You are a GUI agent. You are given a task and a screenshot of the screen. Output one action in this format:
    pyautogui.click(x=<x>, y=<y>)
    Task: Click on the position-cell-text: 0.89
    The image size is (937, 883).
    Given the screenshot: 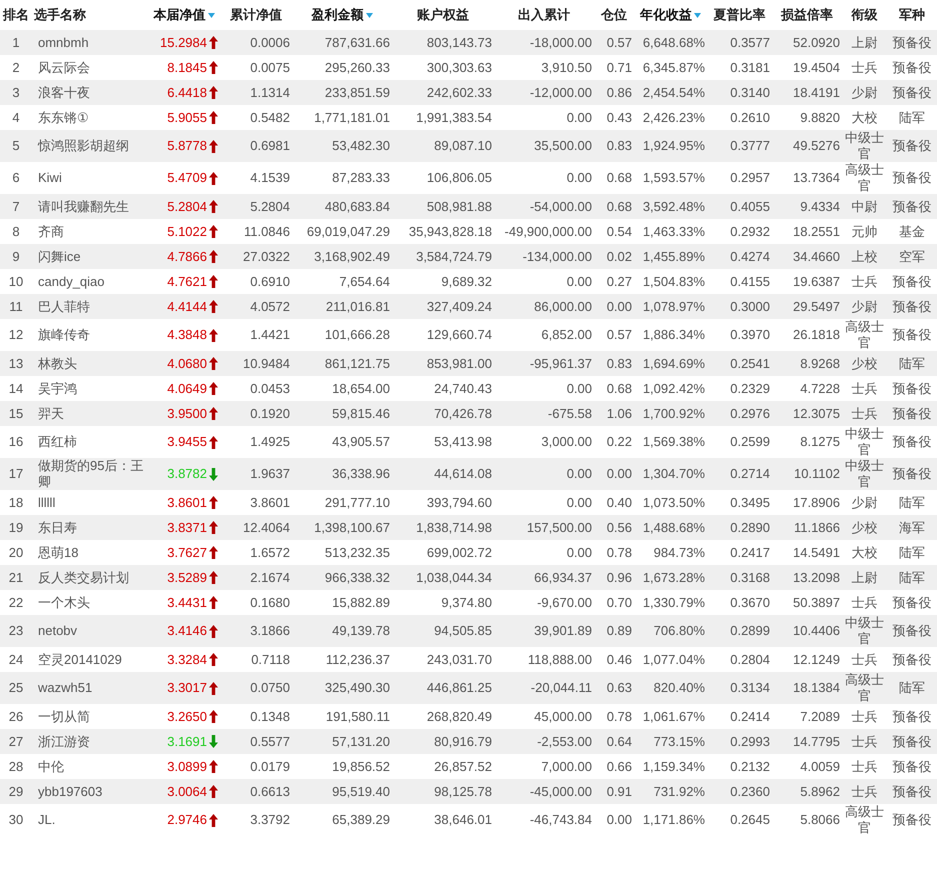 What is the action you would take?
    pyautogui.click(x=619, y=631)
    